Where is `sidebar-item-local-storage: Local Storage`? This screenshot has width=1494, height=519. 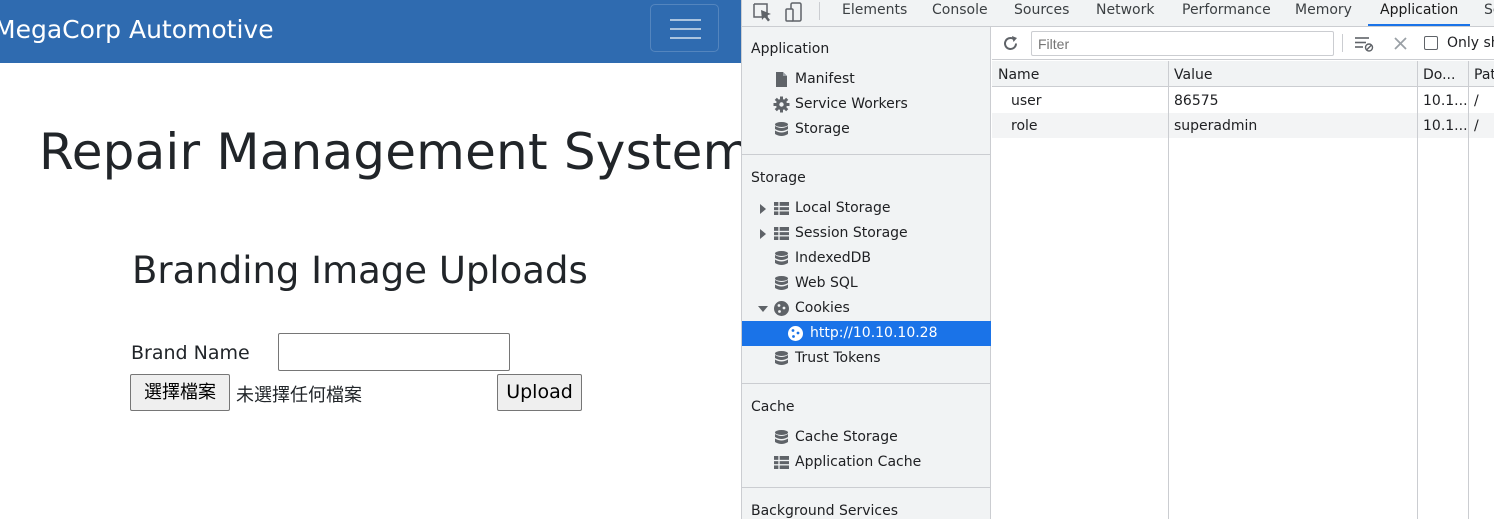
sidebar-item-local-storage: Local Storage is located at coordinates (866, 208).